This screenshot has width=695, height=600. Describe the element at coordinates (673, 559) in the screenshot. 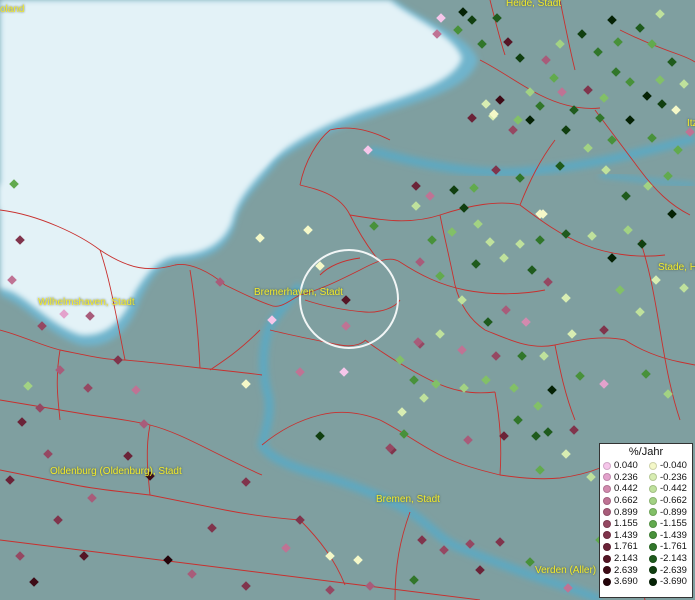

I see `legend-value: -2.143` at that location.